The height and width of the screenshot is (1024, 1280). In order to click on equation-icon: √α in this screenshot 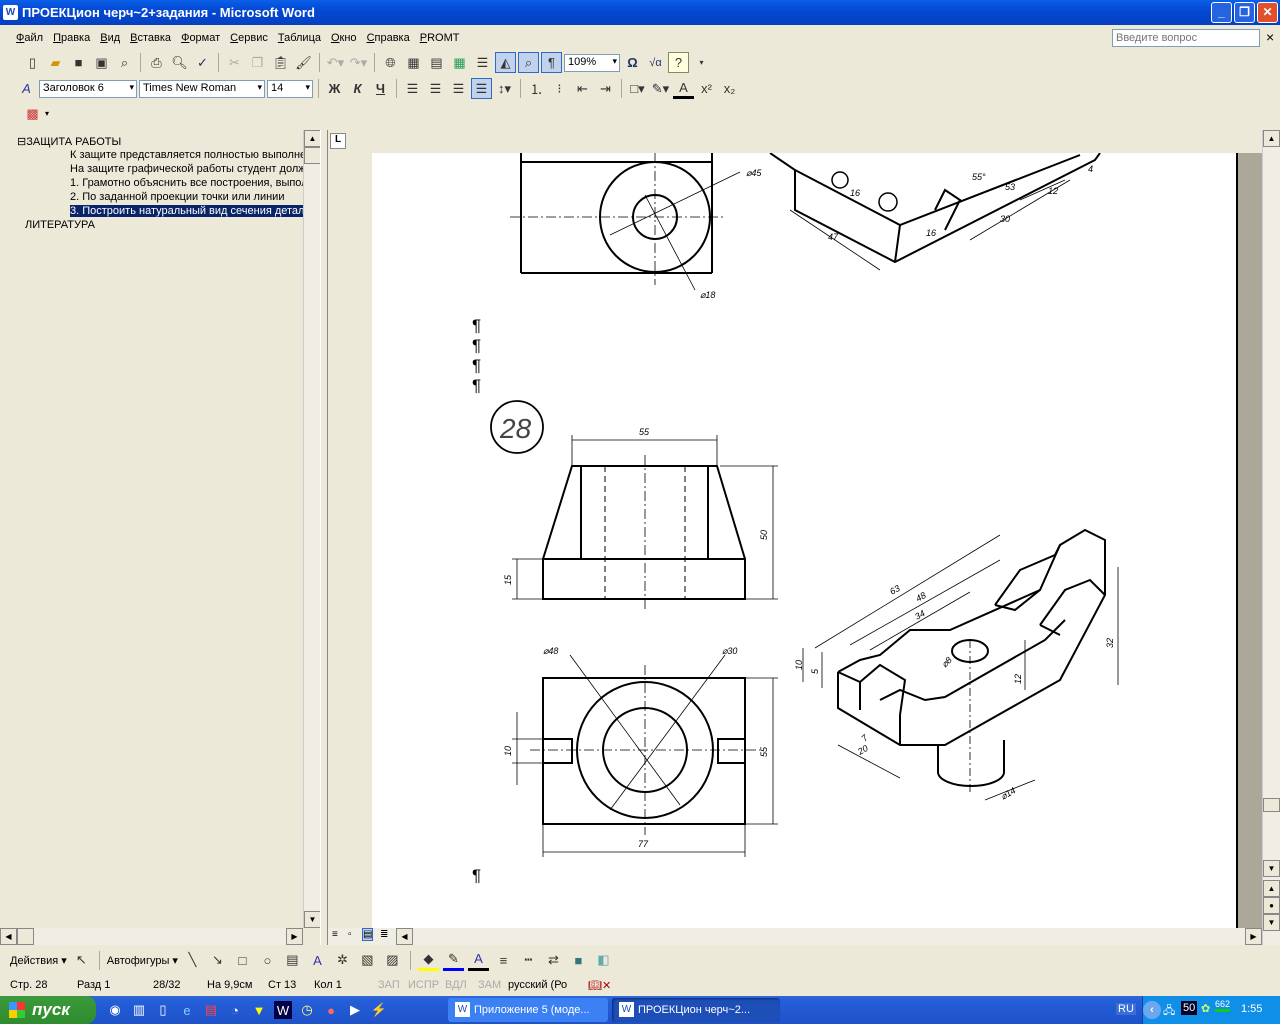, I will do `click(655, 62)`.